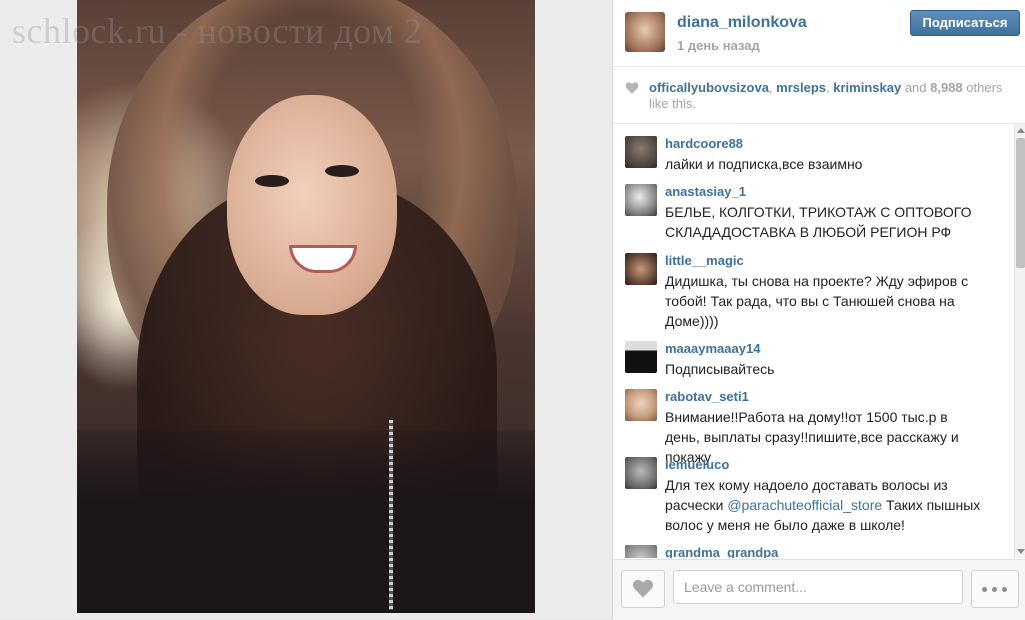 The image size is (1025, 620). What do you see at coordinates (867, 87) in the screenshot?
I see `liker-link: kriminskay` at bounding box center [867, 87].